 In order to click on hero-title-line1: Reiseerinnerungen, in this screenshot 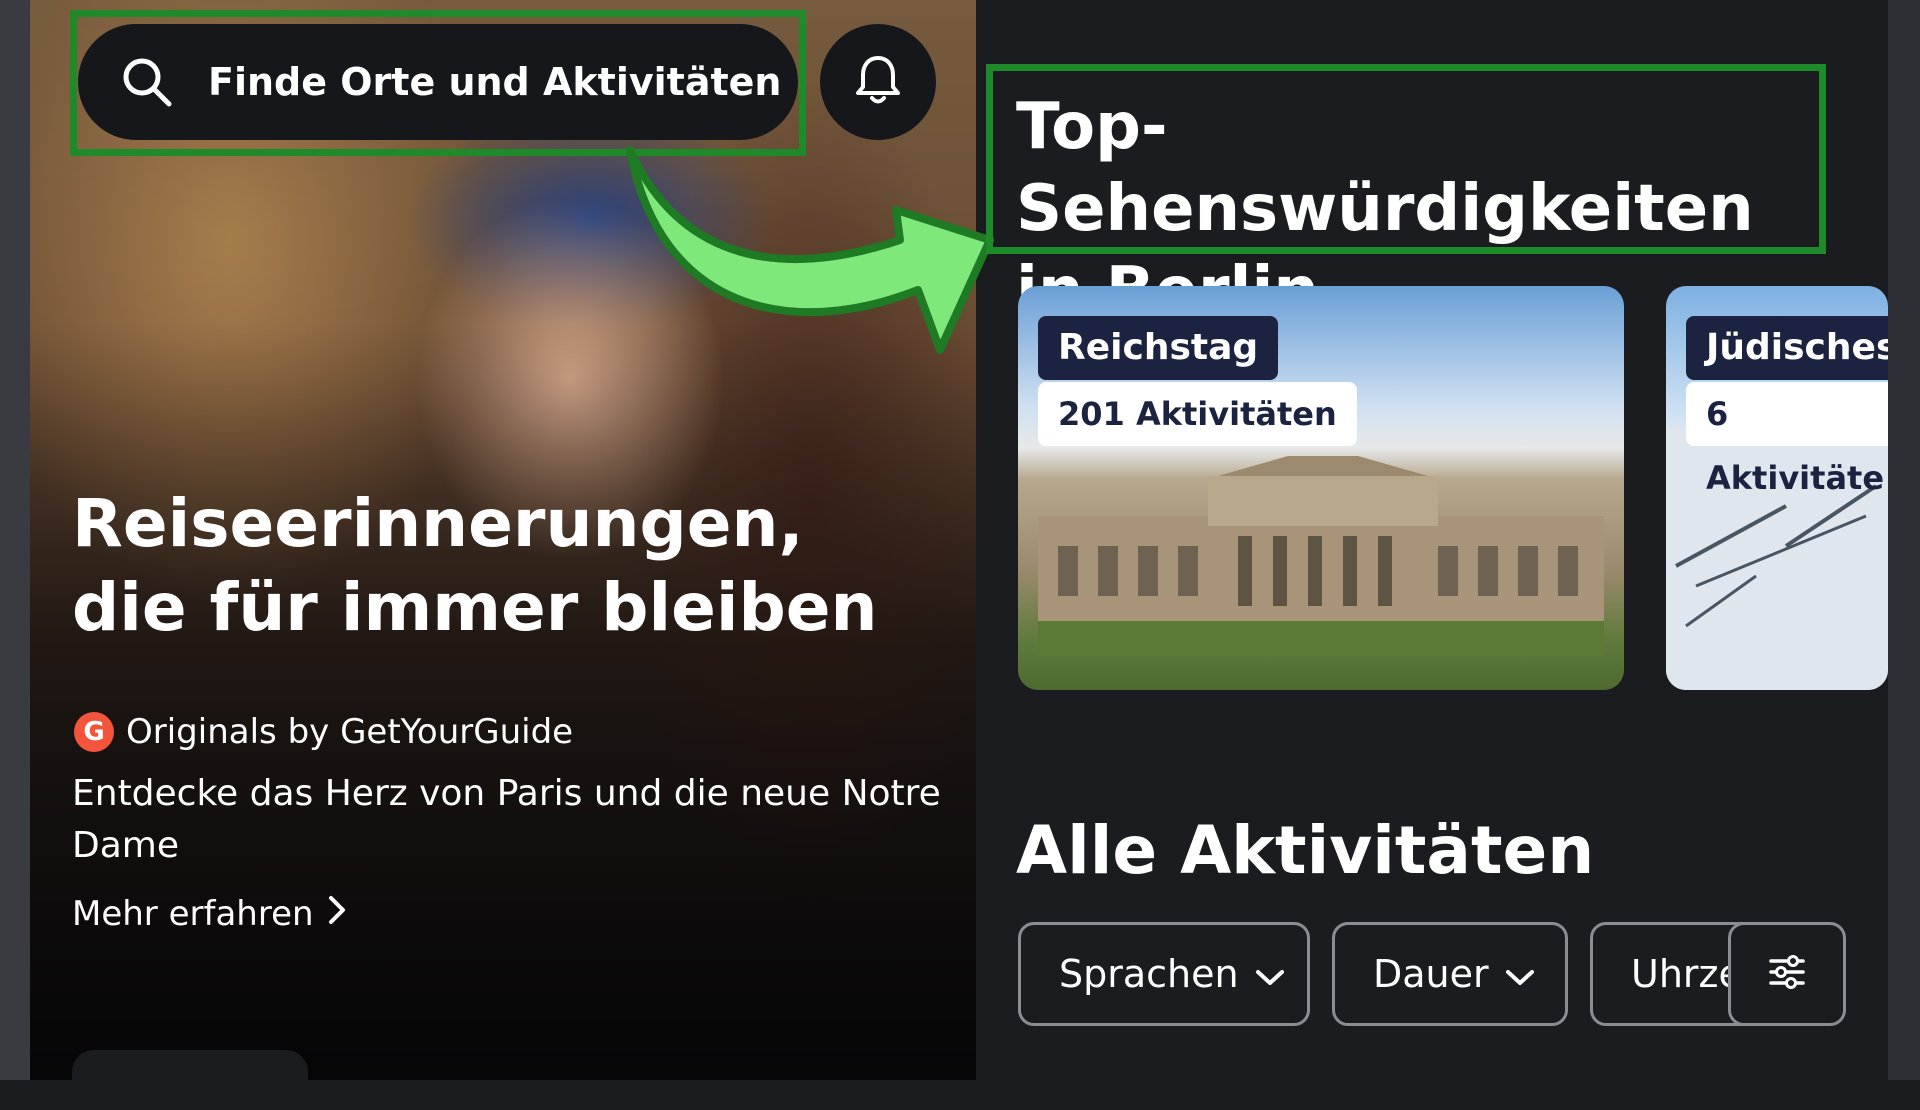, I will do `click(438, 523)`.